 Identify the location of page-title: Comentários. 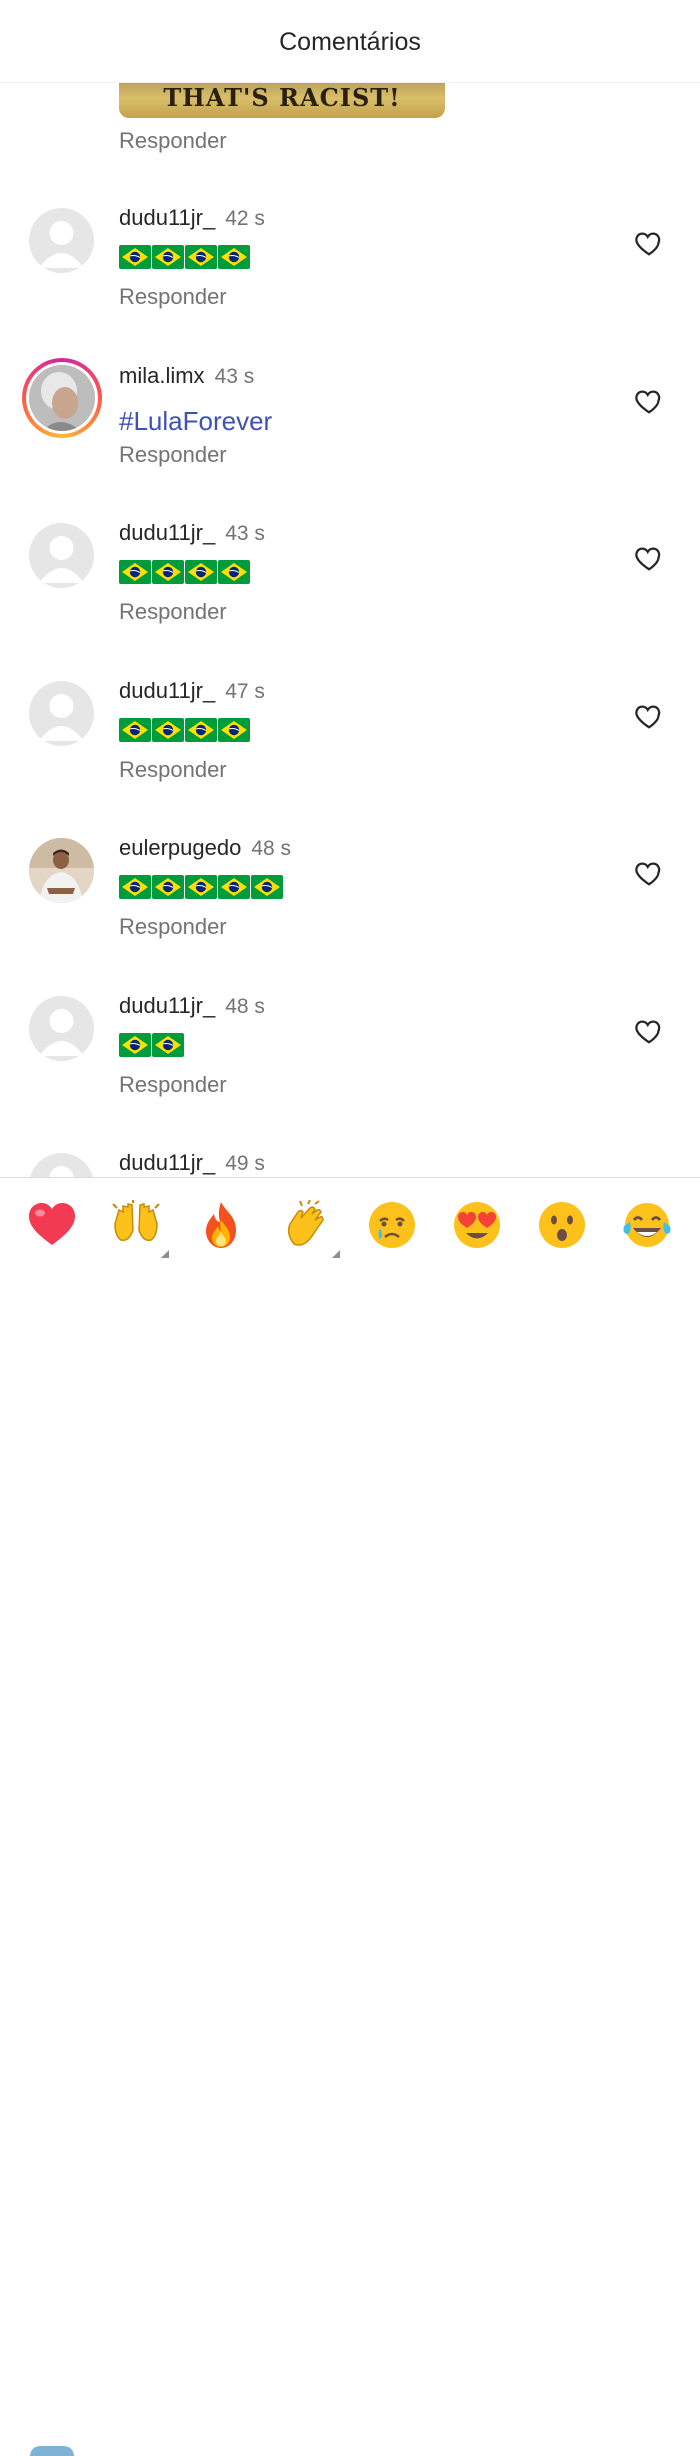
(350, 42).